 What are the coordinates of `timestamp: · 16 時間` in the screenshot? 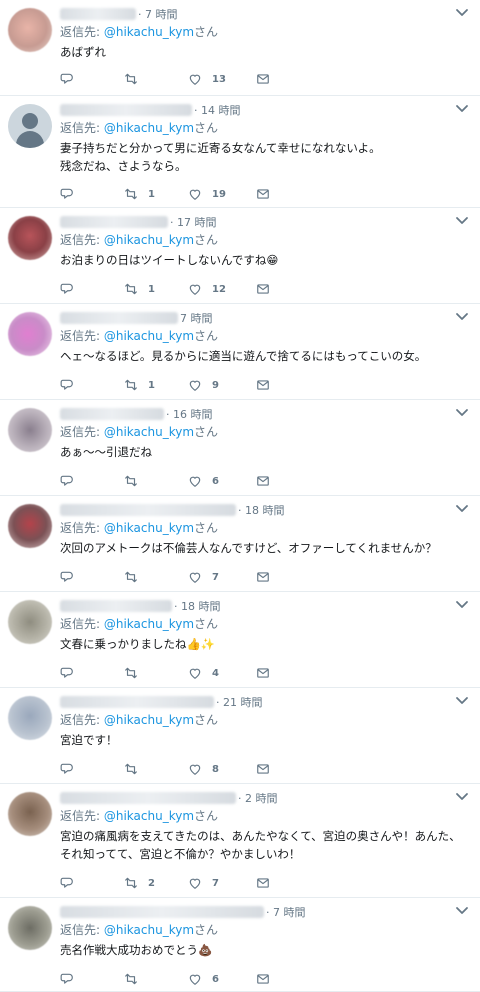 It's located at (189, 414).